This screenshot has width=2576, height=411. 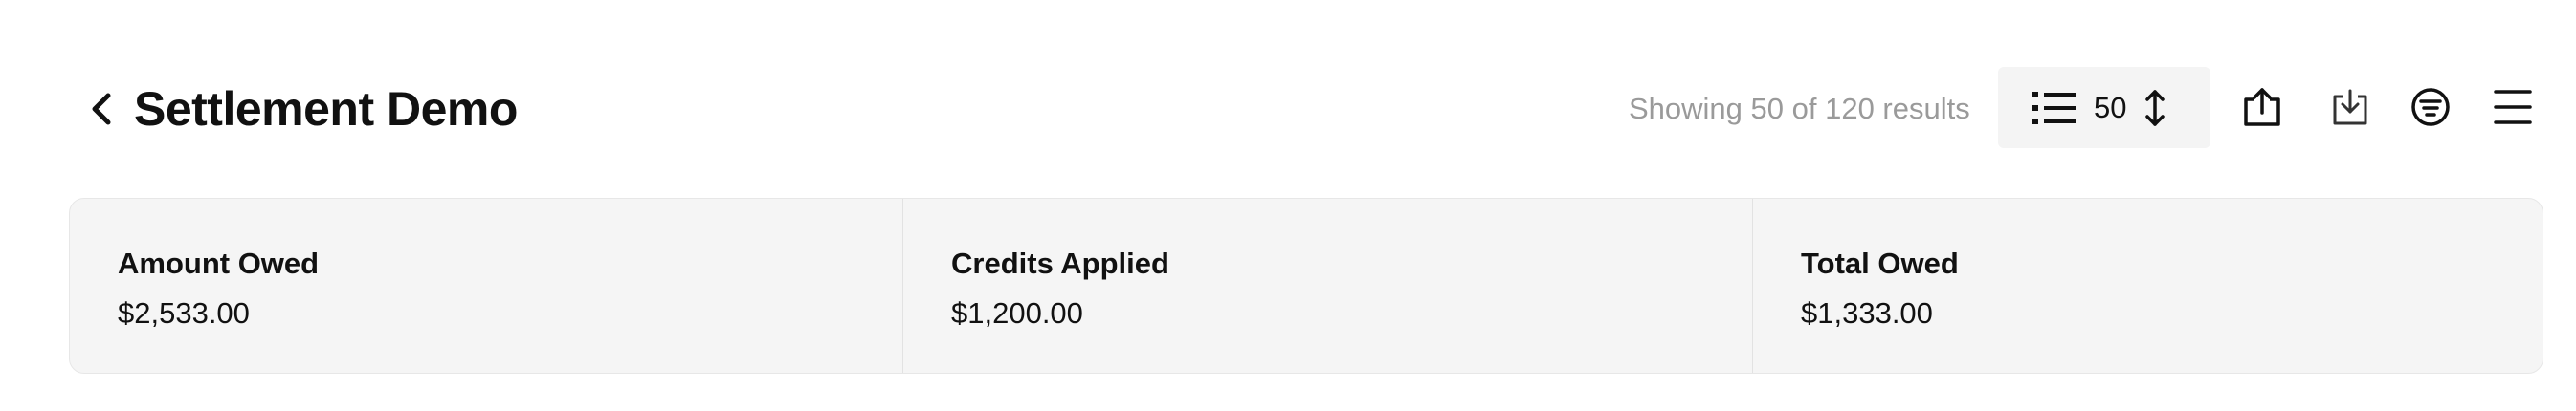 I want to click on menu-button, so click(x=2513, y=107).